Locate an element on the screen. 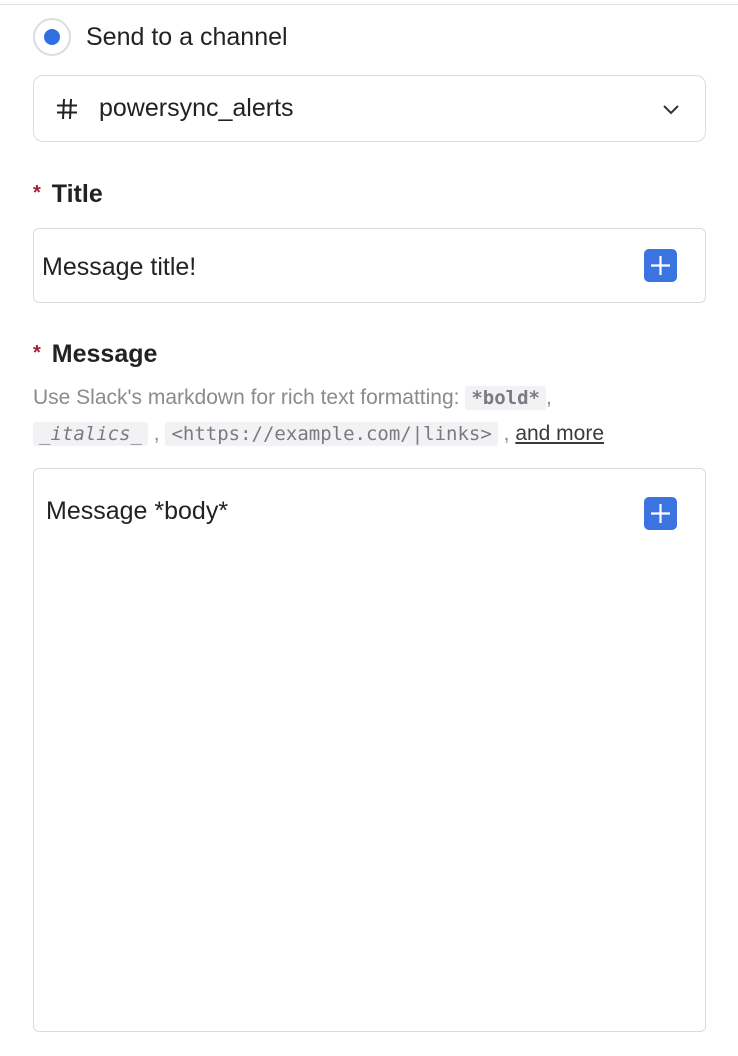  help-italics-example: _italics_ is located at coordinates (90, 434).